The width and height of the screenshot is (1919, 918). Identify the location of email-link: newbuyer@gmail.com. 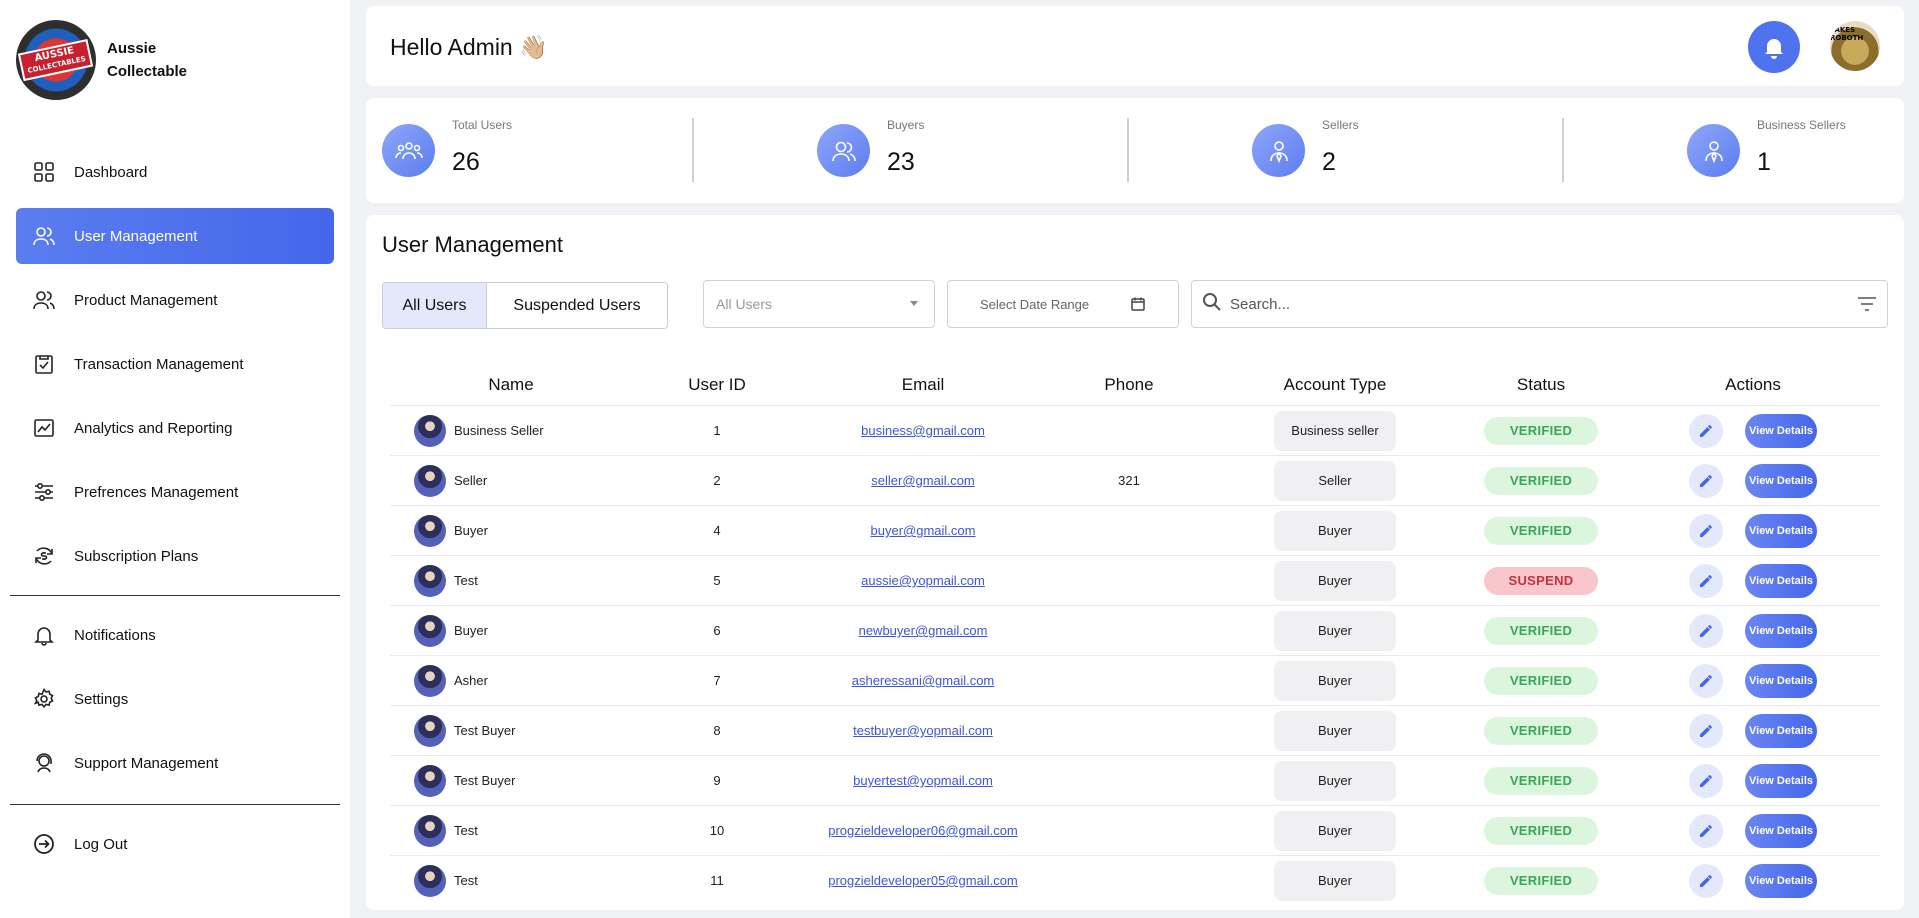
(923, 630).